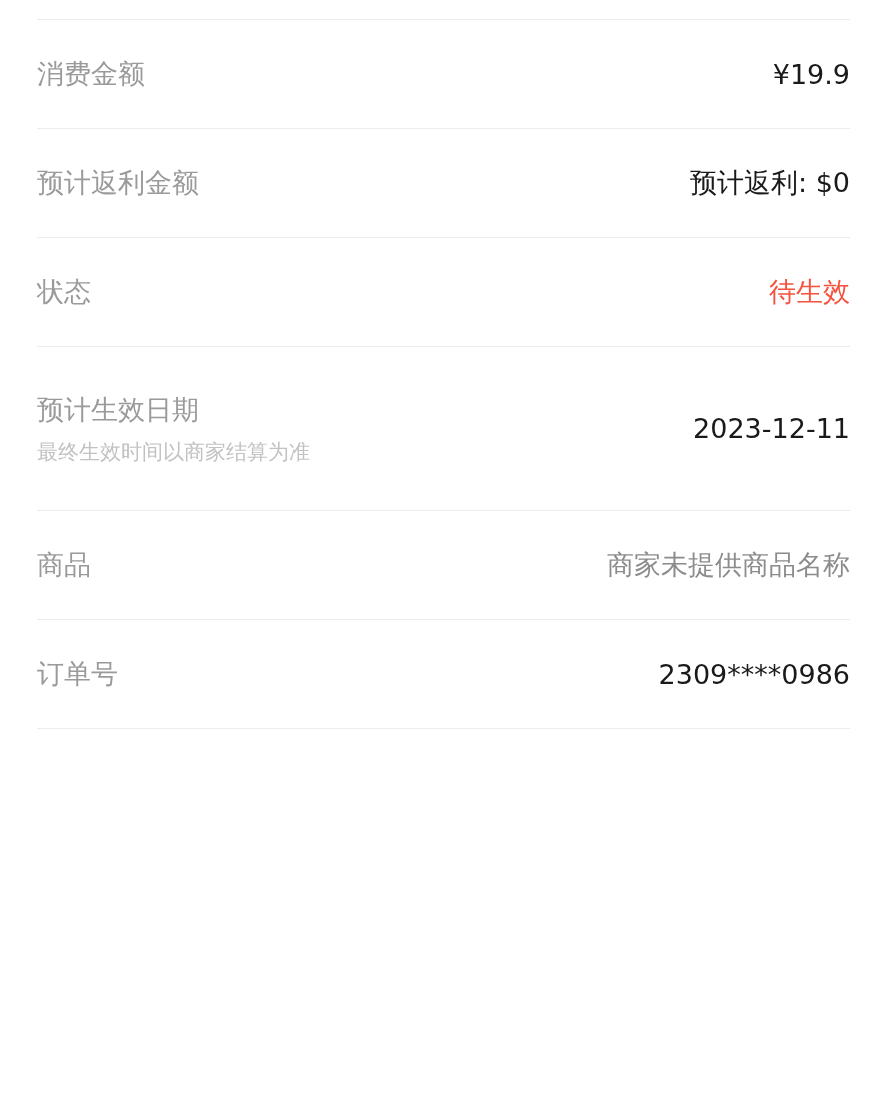 This screenshot has width=887, height=1110. What do you see at coordinates (811, 74) in the screenshot?
I see `field-value: ¥19.9` at bounding box center [811, 74].